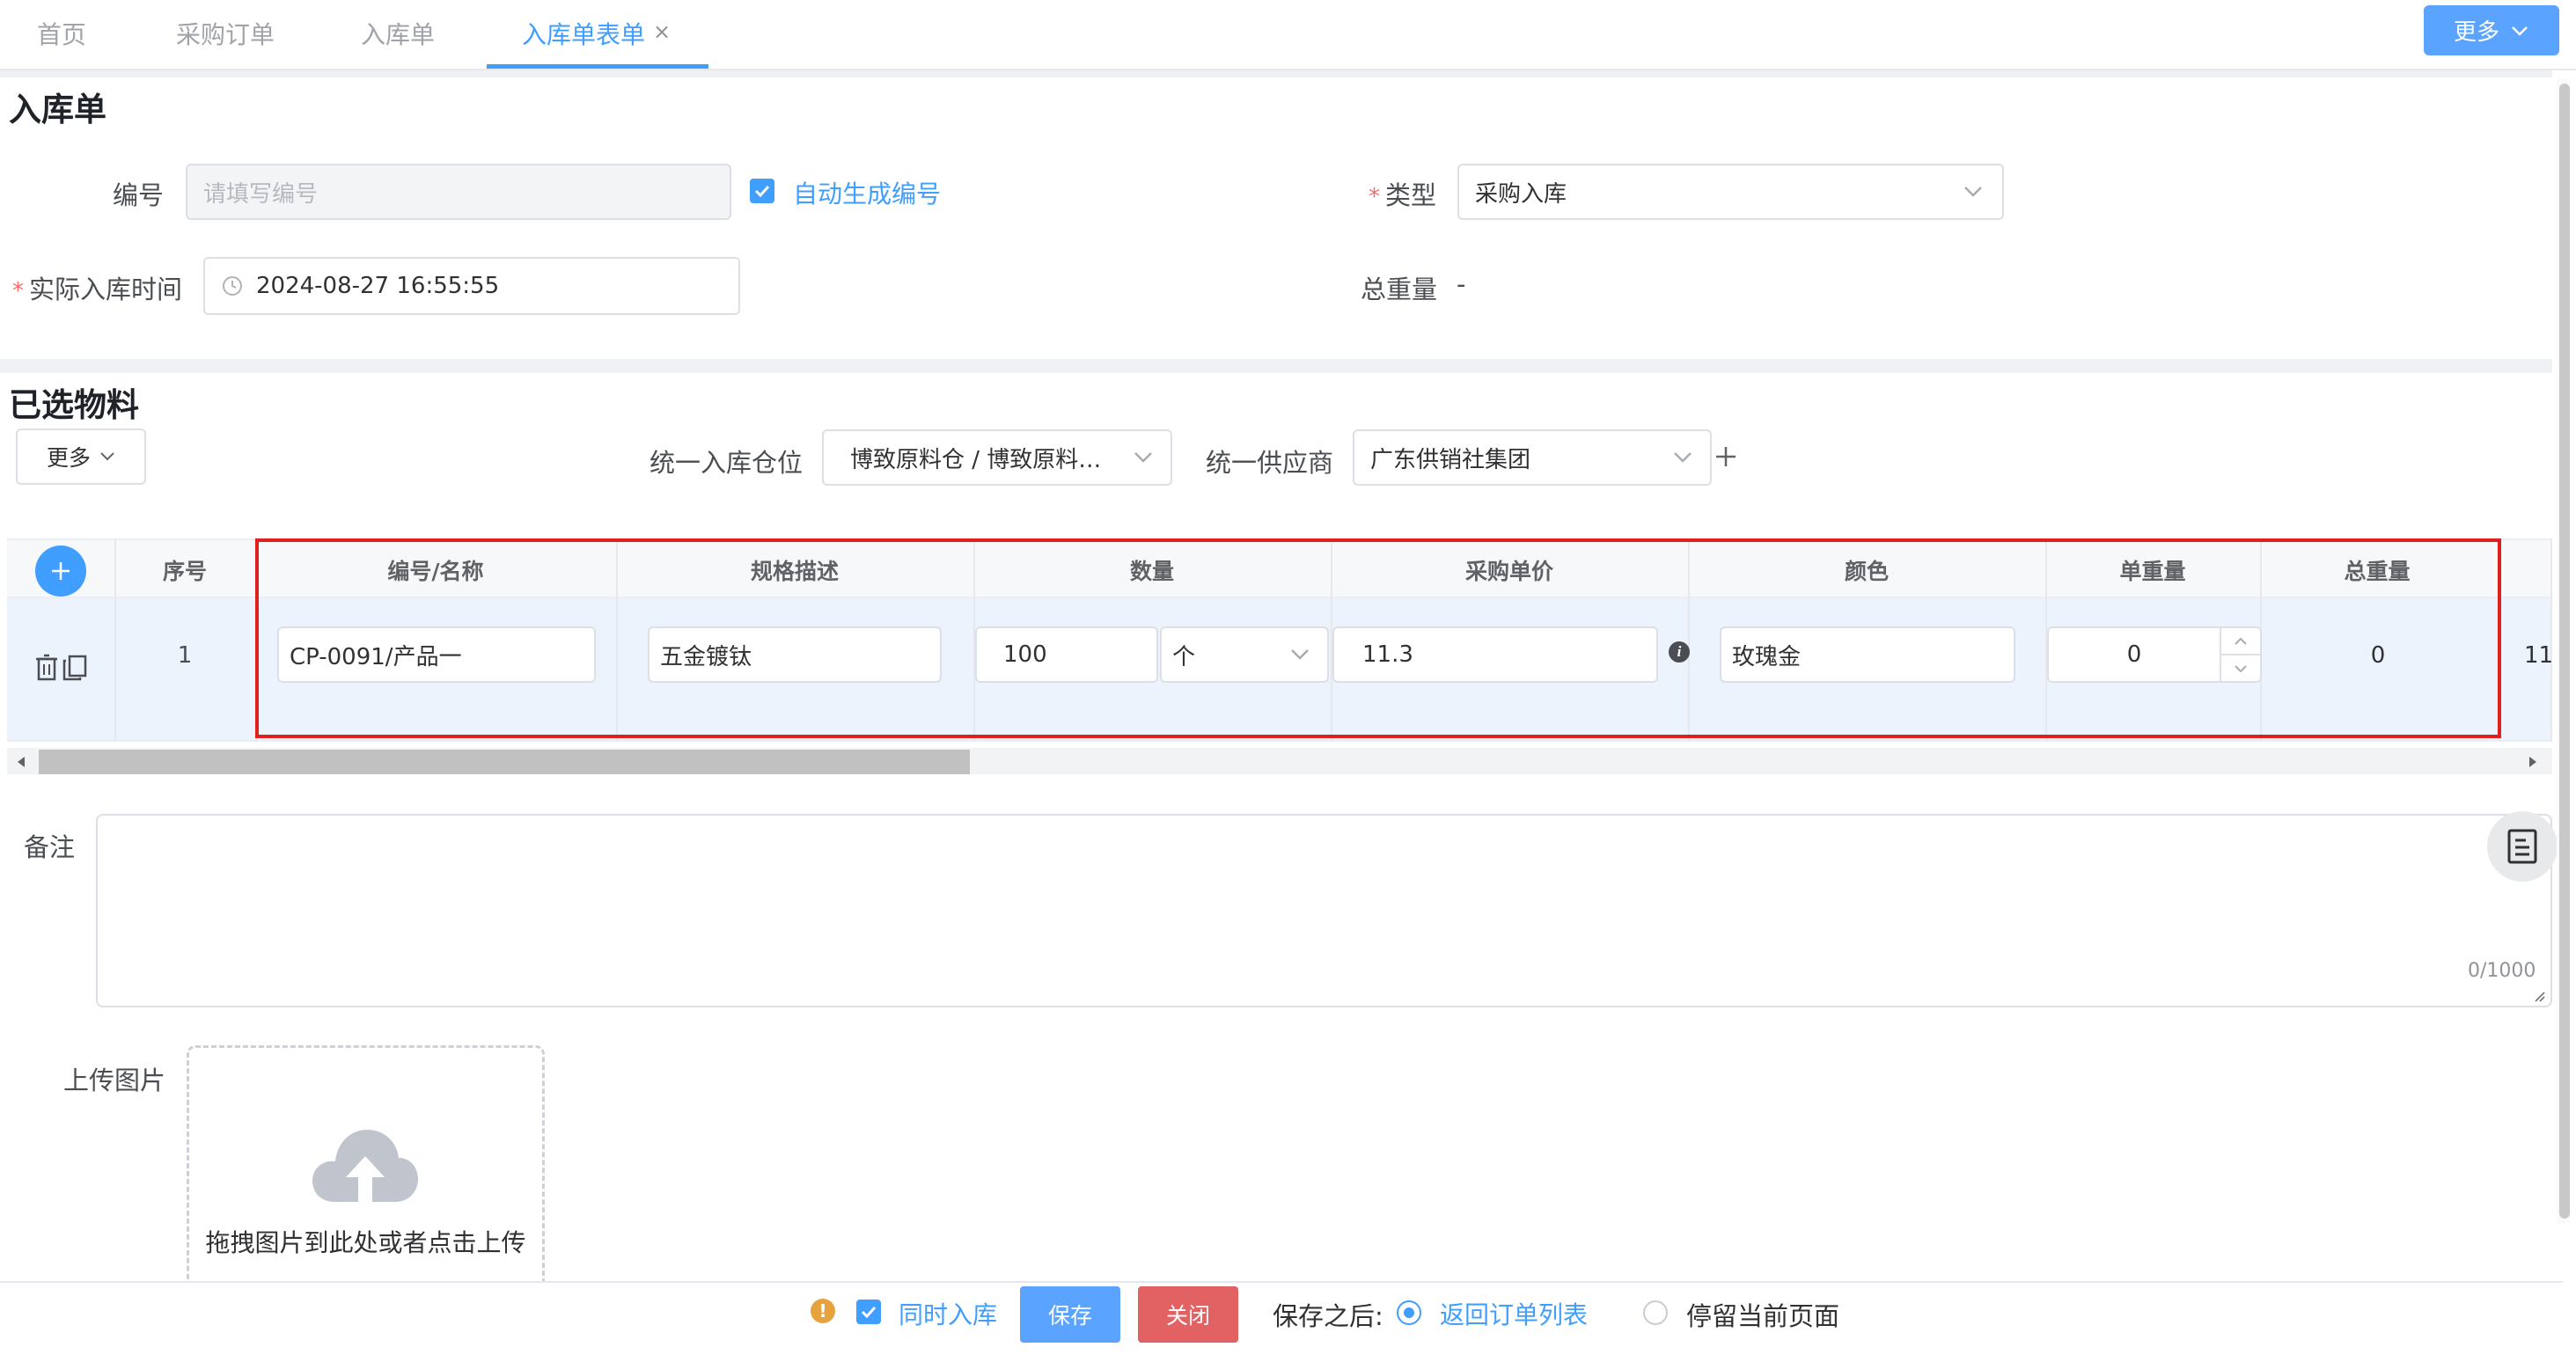  What do you see at coordinates (2564, 651) in the screenshot?
I see `vertical-scrollbar-thumb` at bounding box center [2564, 651].